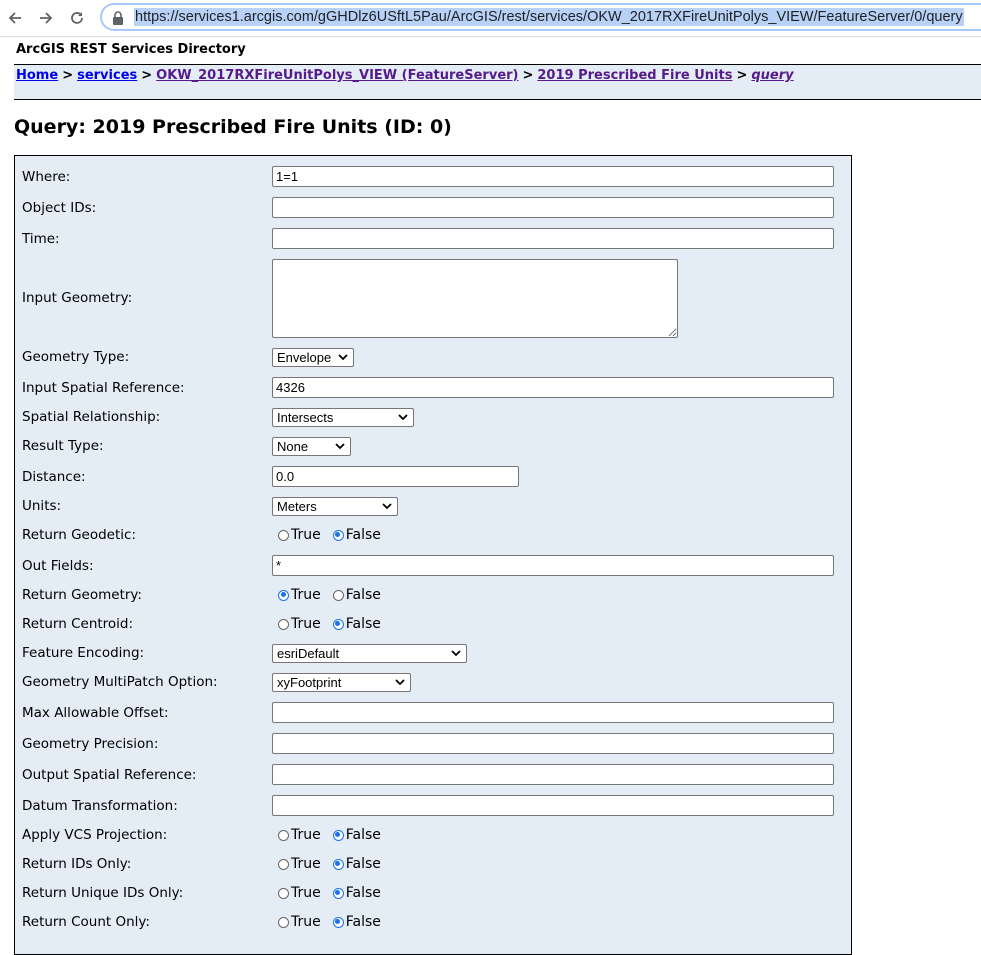 This screenshot has height=955, width=981. I want to click on breadcrumb-home: Home, so click(37, 75).